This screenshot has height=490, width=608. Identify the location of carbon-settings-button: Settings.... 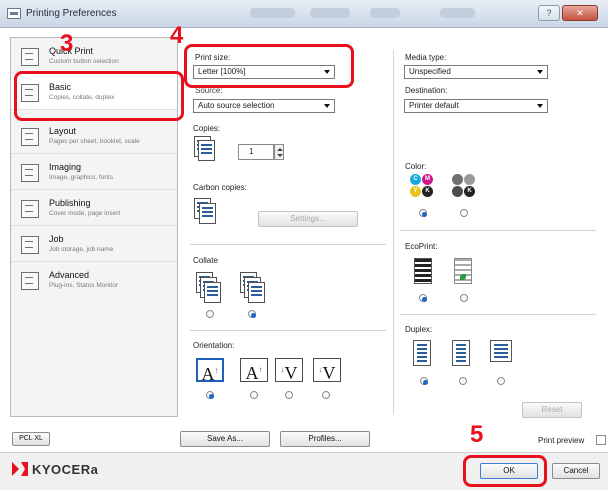
(308, 219).